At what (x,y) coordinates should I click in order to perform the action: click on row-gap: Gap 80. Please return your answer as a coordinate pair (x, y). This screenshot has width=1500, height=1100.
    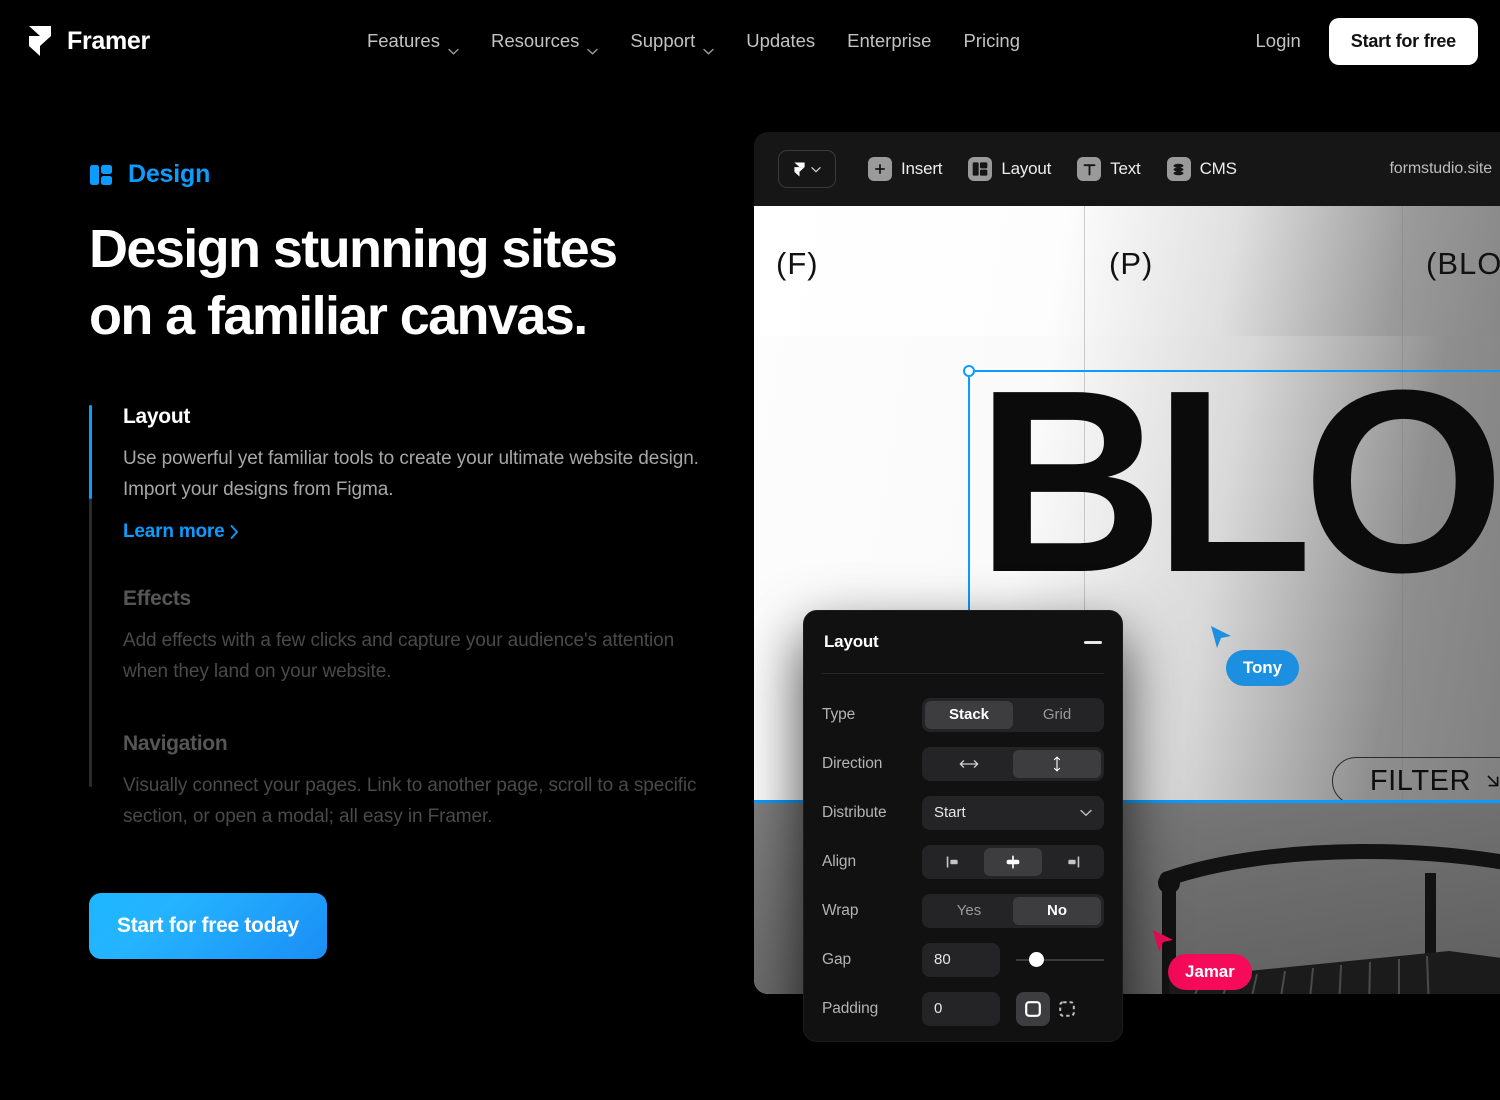
    Looking at the image, I should click on (963, 959).